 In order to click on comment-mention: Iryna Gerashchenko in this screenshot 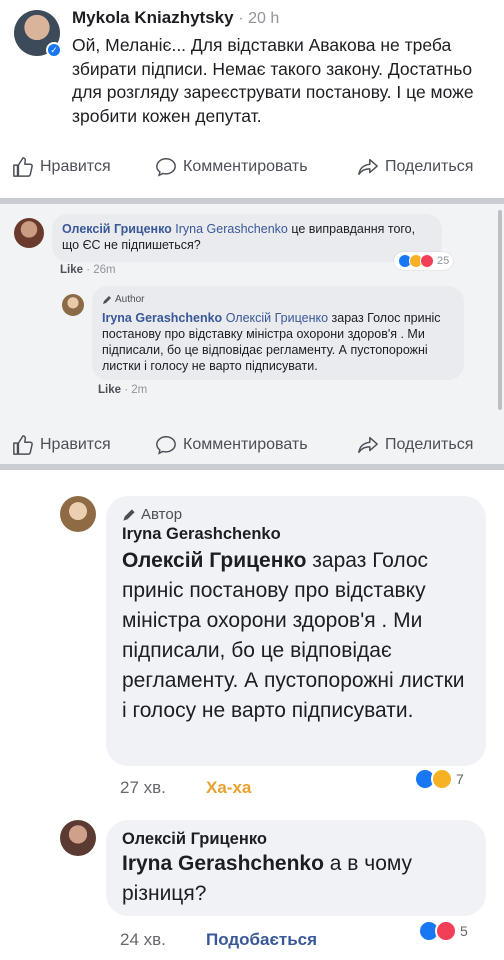, I will do `click(231, 229)`.